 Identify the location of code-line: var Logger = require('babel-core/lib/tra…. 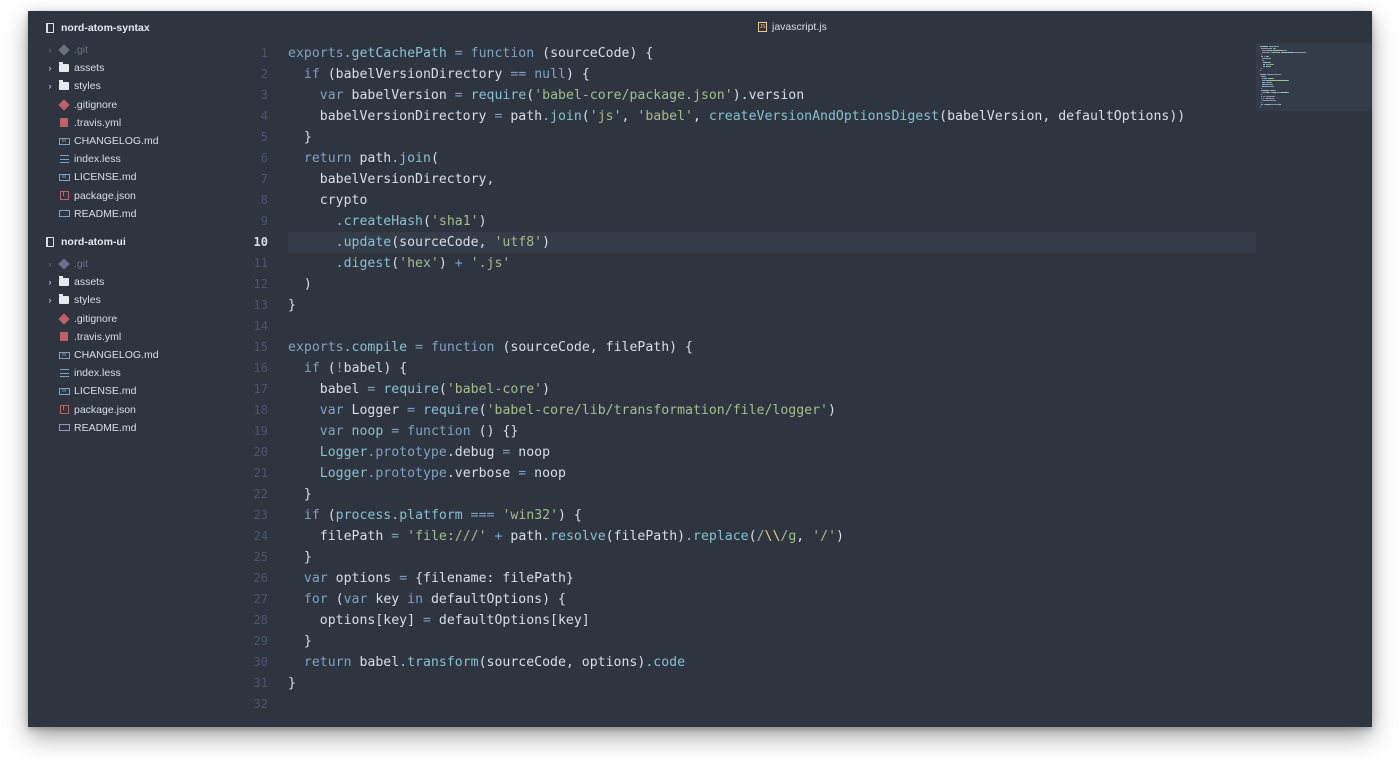
(772, 410).